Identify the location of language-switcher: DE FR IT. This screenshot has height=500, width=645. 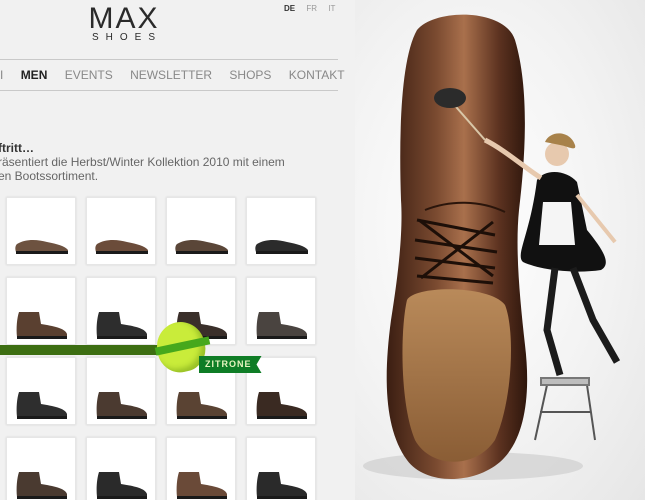
(314, 8).